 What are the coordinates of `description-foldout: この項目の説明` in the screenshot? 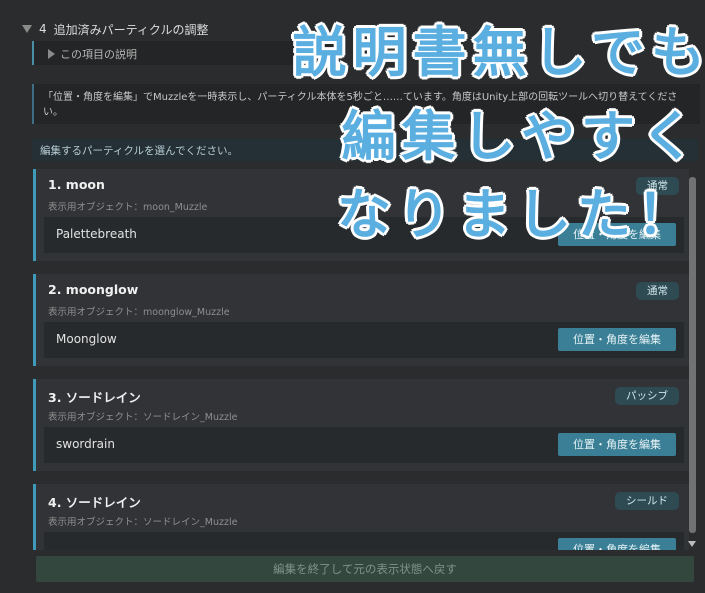 It's located at (183, 53).